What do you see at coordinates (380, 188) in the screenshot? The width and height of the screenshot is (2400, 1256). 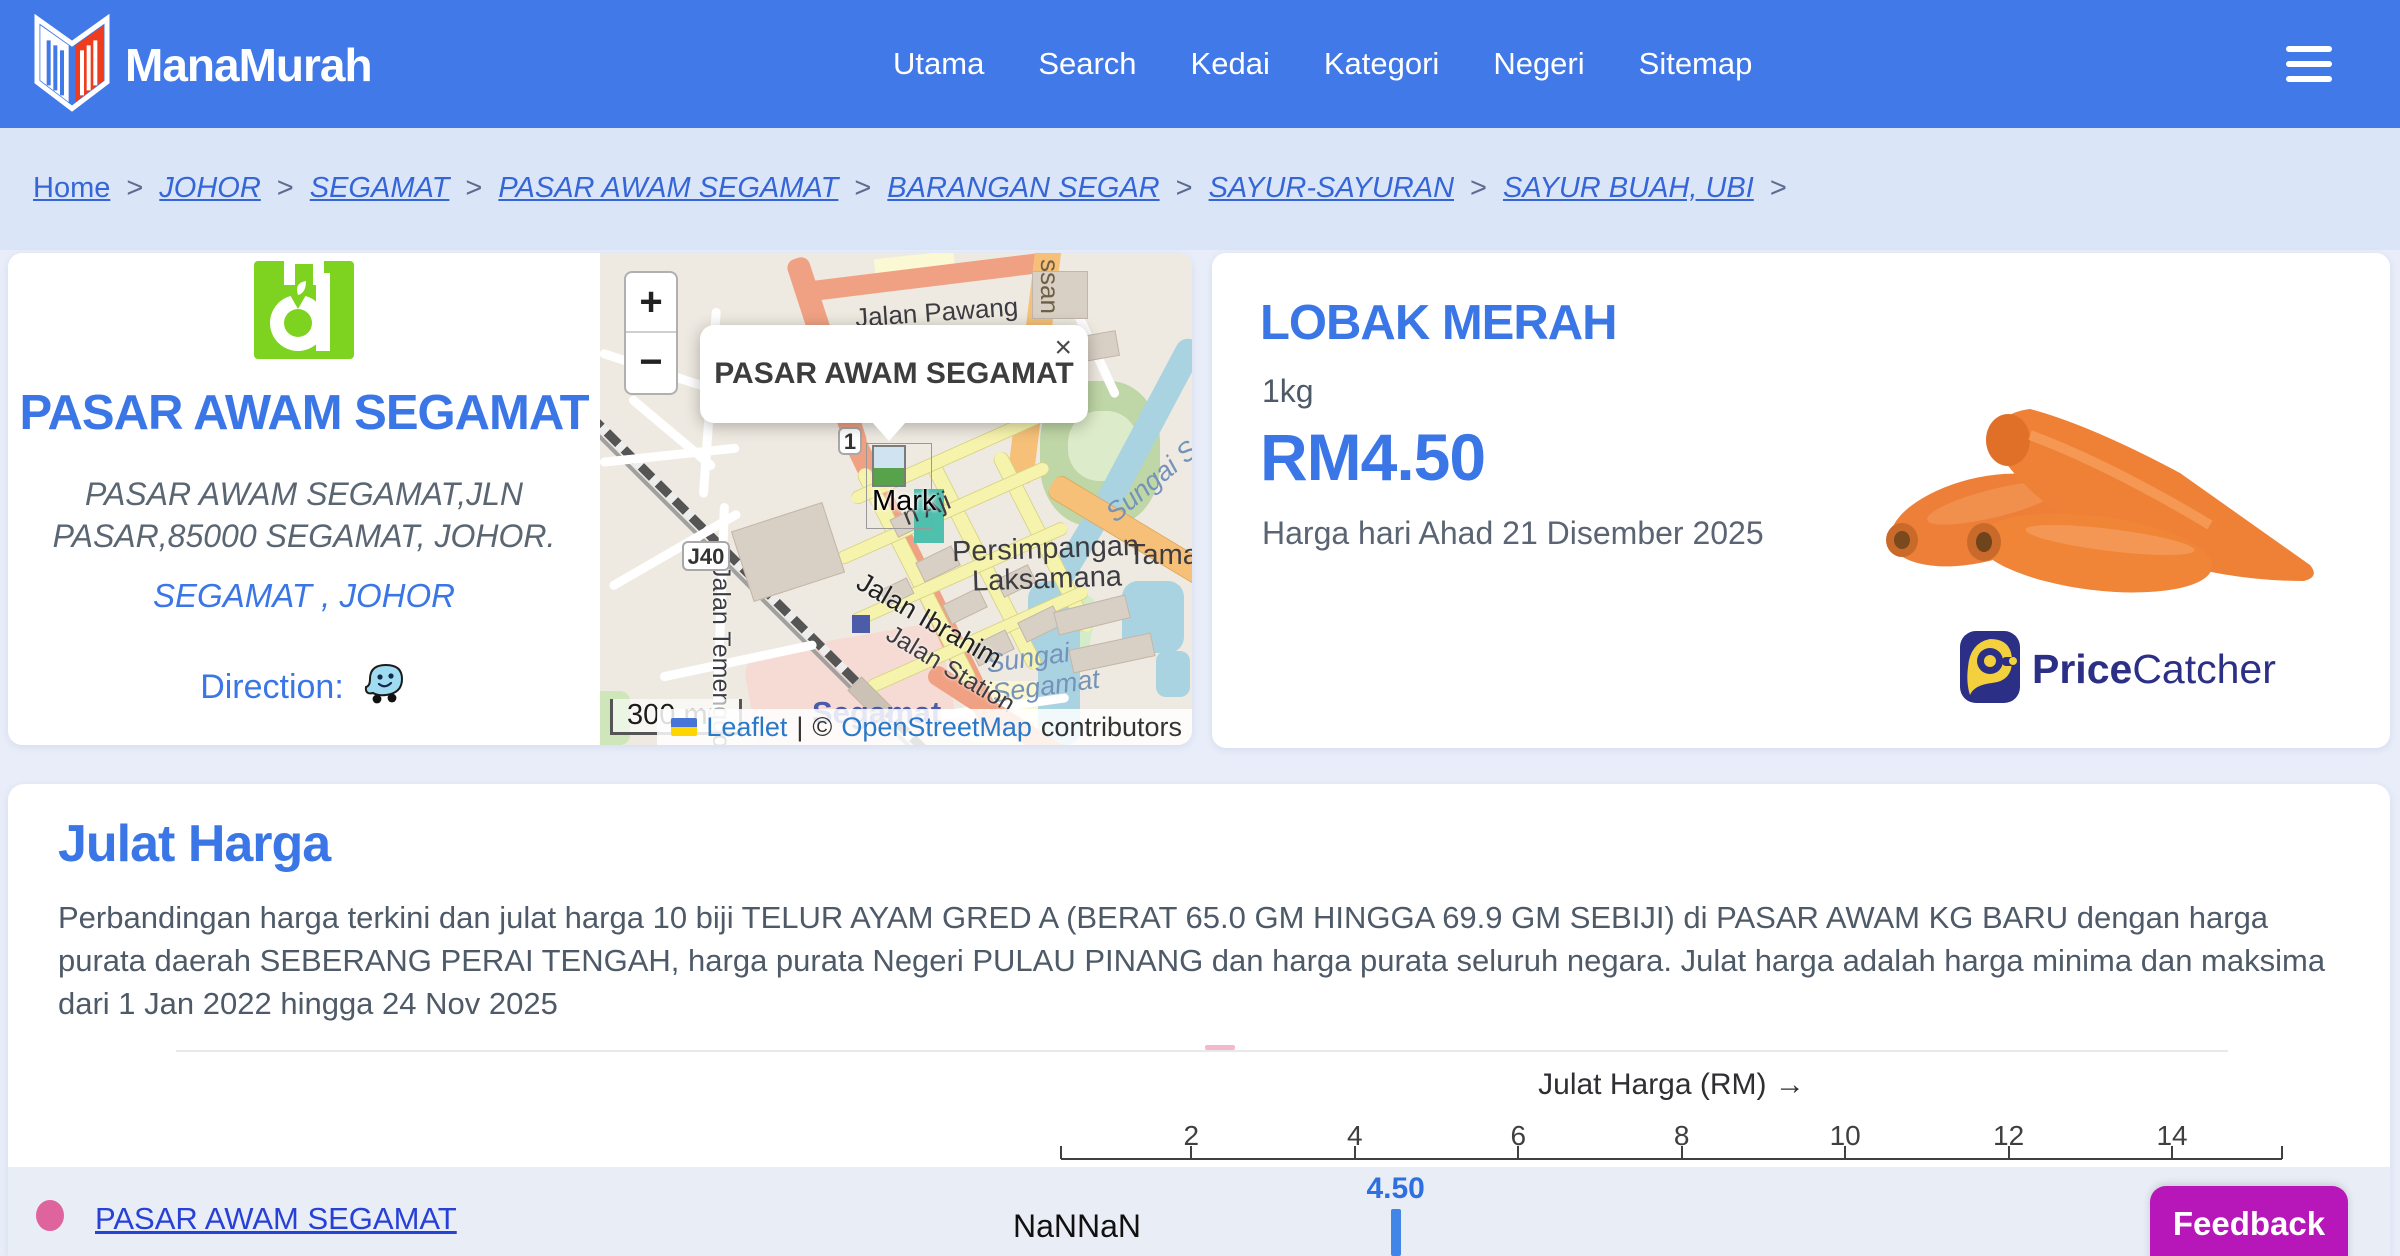 I see `breadcrumb-link: SEGAMAT` at bounding box center [380, 188].